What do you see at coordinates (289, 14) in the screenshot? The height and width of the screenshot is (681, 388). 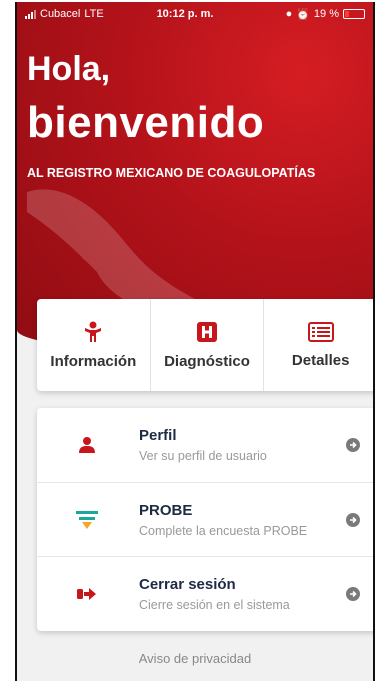 I see `lock-rotation-icon: ●` at bounding box center [289, 14].